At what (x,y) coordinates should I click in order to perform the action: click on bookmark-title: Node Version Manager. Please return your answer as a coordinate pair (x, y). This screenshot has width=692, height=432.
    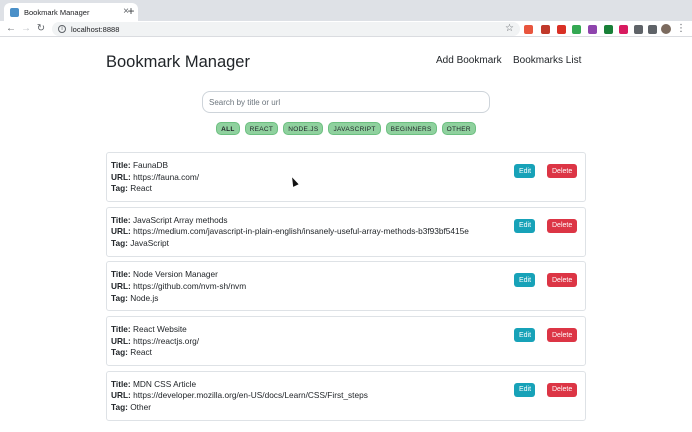
    Looking at the image, I should click on (175, 274).